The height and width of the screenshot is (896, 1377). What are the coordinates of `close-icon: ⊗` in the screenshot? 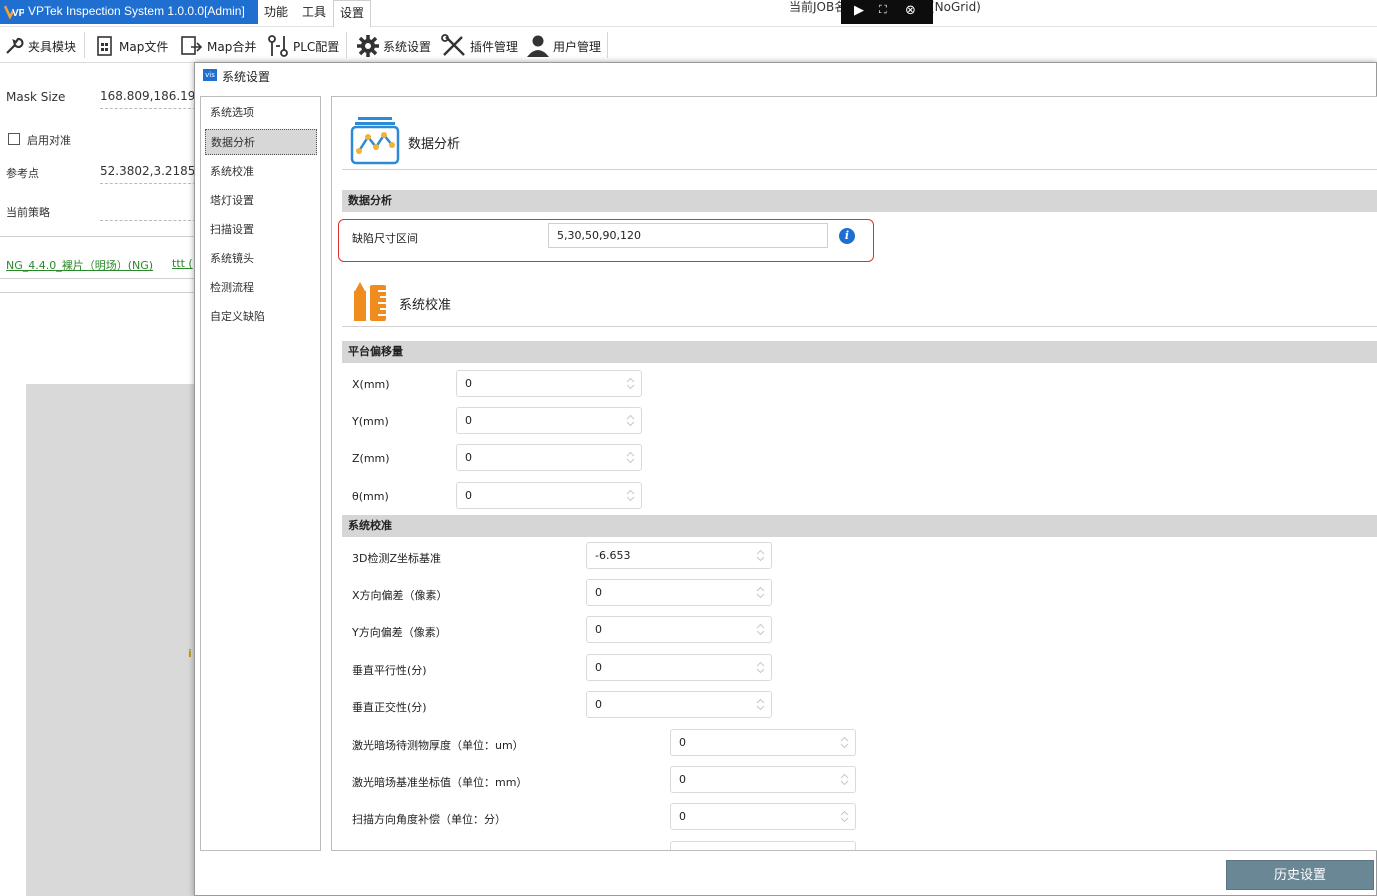 It's located at (910, 10).